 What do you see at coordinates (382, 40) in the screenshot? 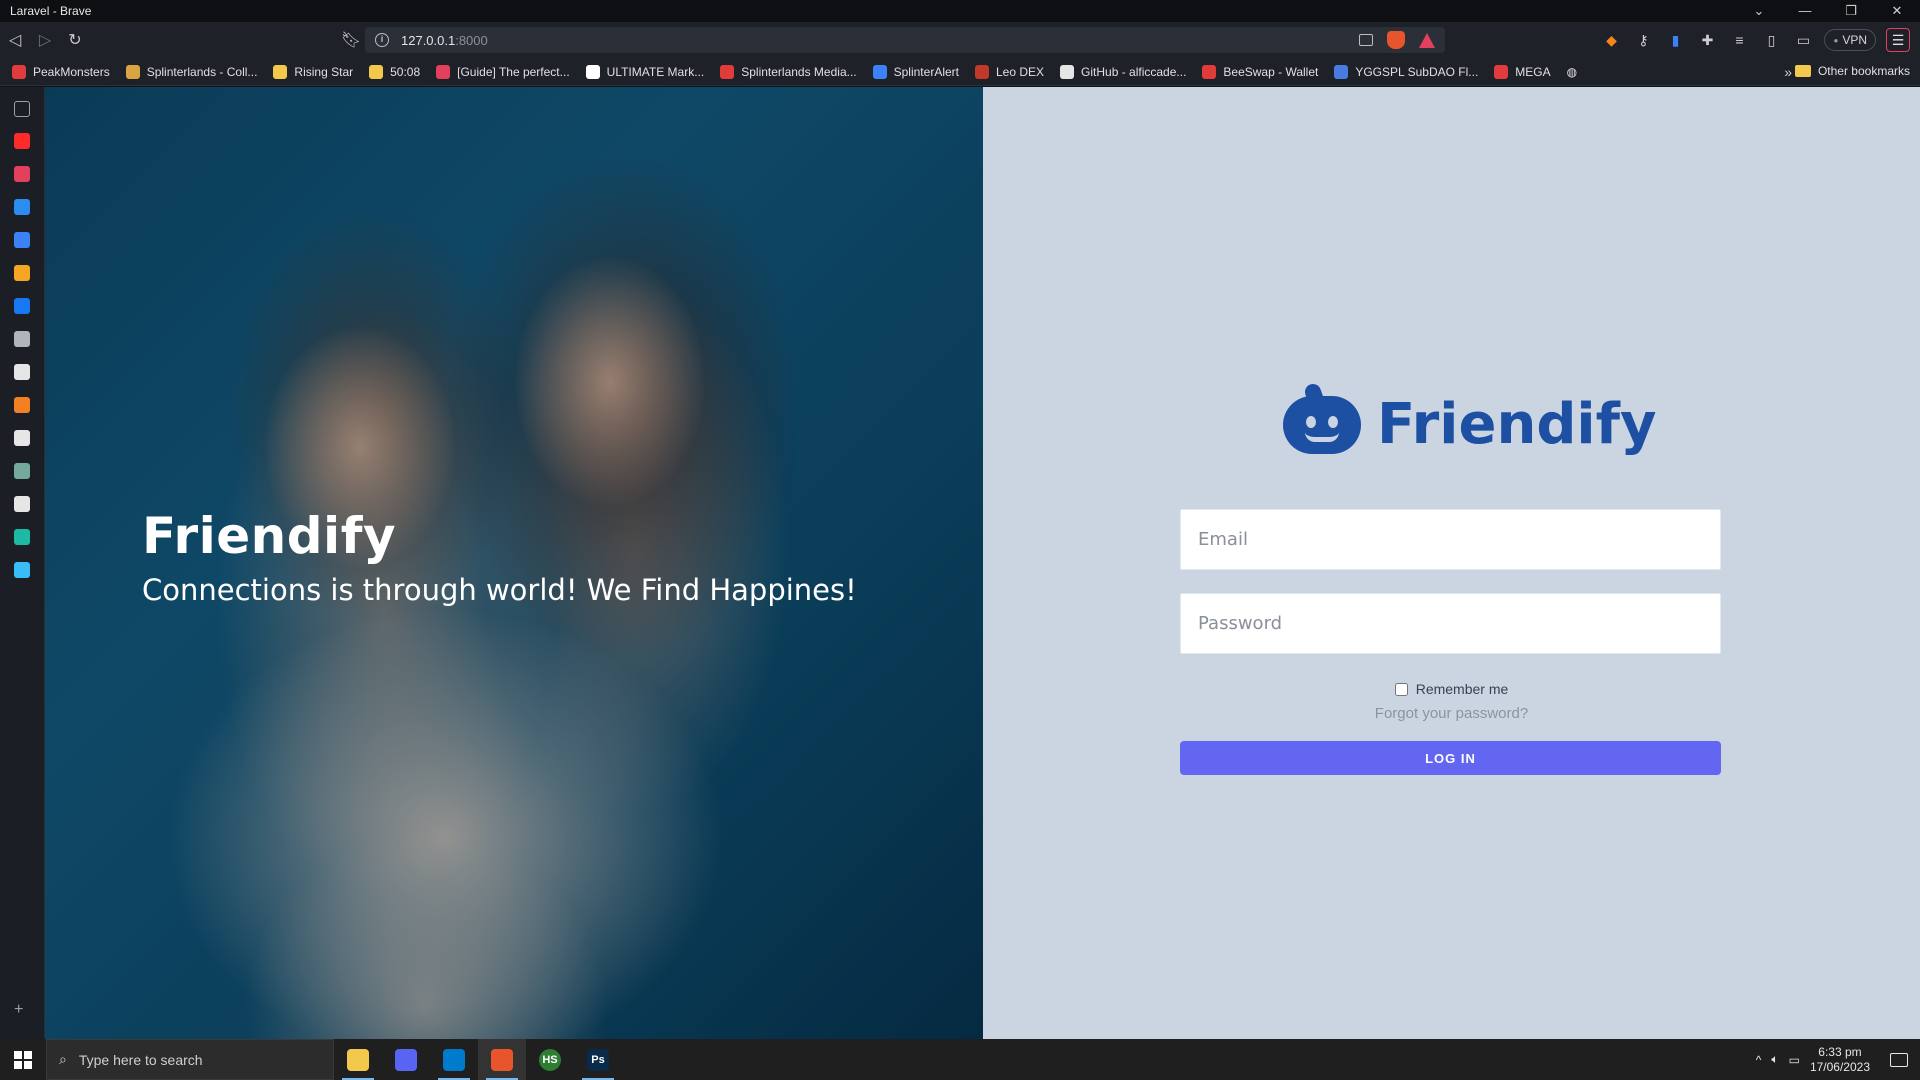
I see `site-info-icon: i` at bounding box center [382, 40].